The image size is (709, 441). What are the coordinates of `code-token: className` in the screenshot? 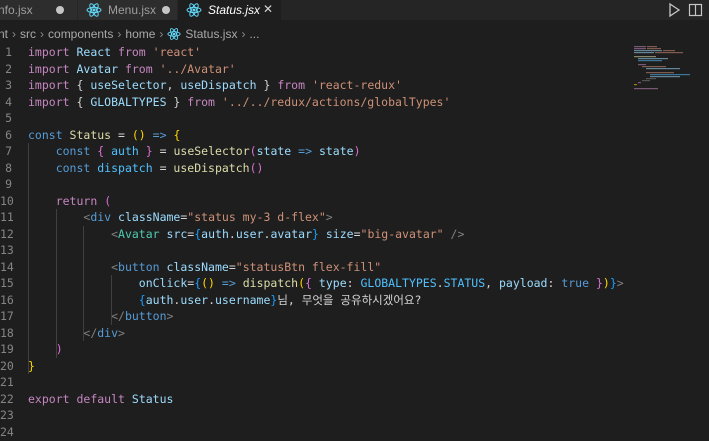 It's located at (197, 266).